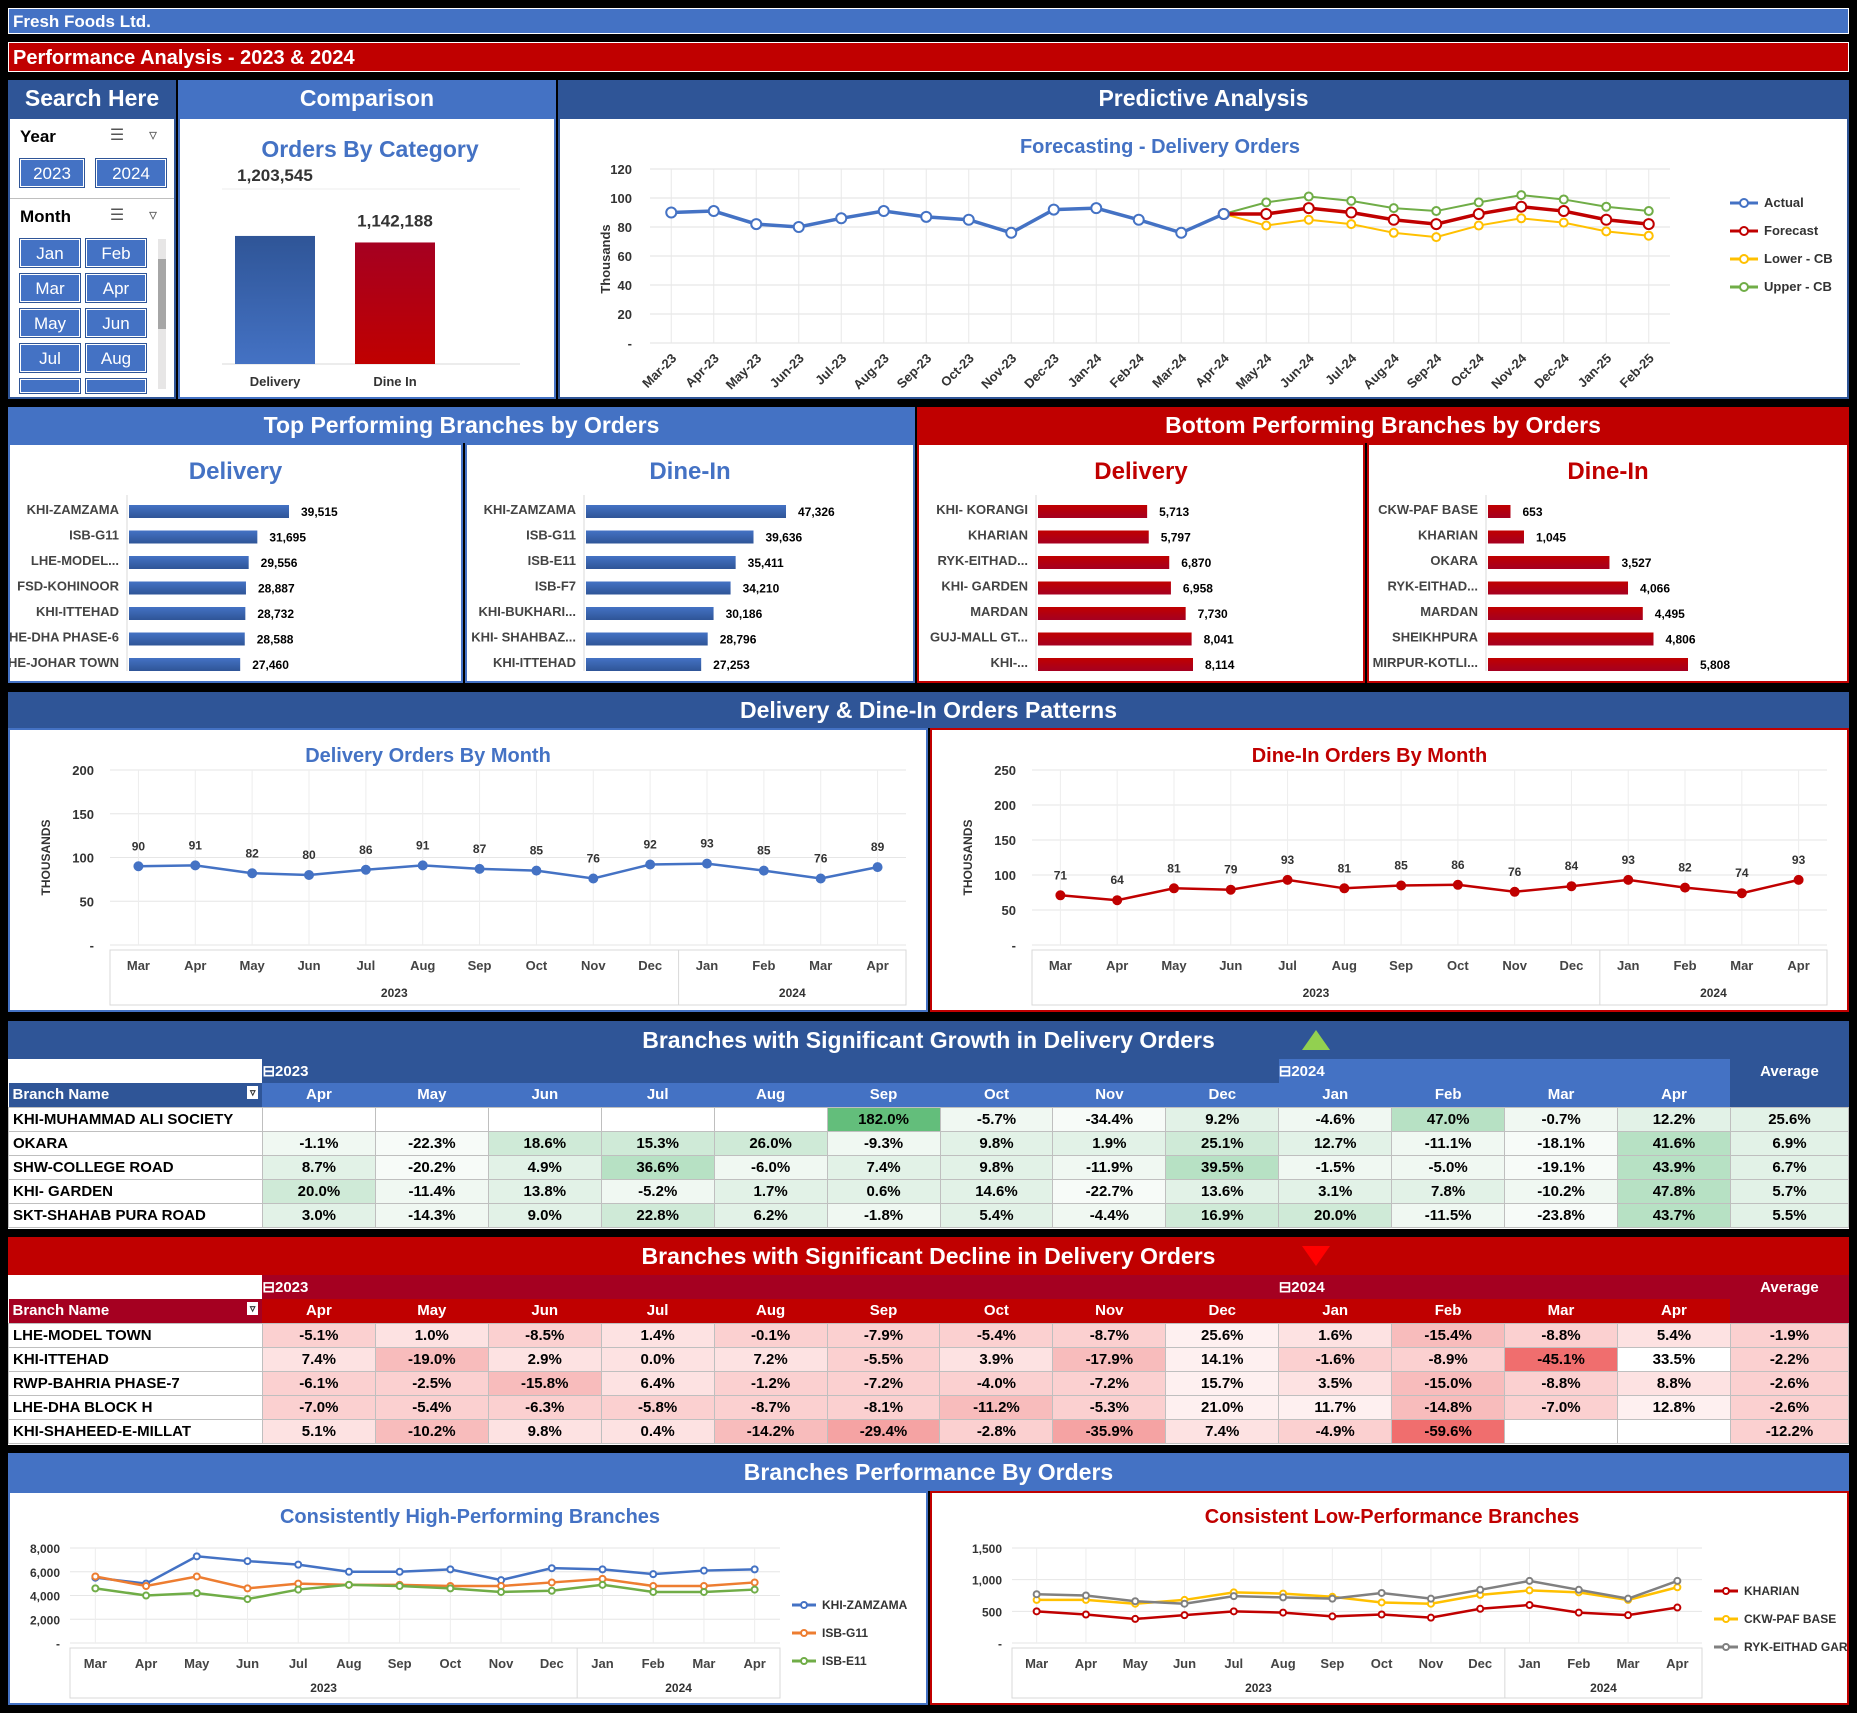  Describe the element at coordinates (196, 845) in the screenshot. I see `data-label: 91` at that location.